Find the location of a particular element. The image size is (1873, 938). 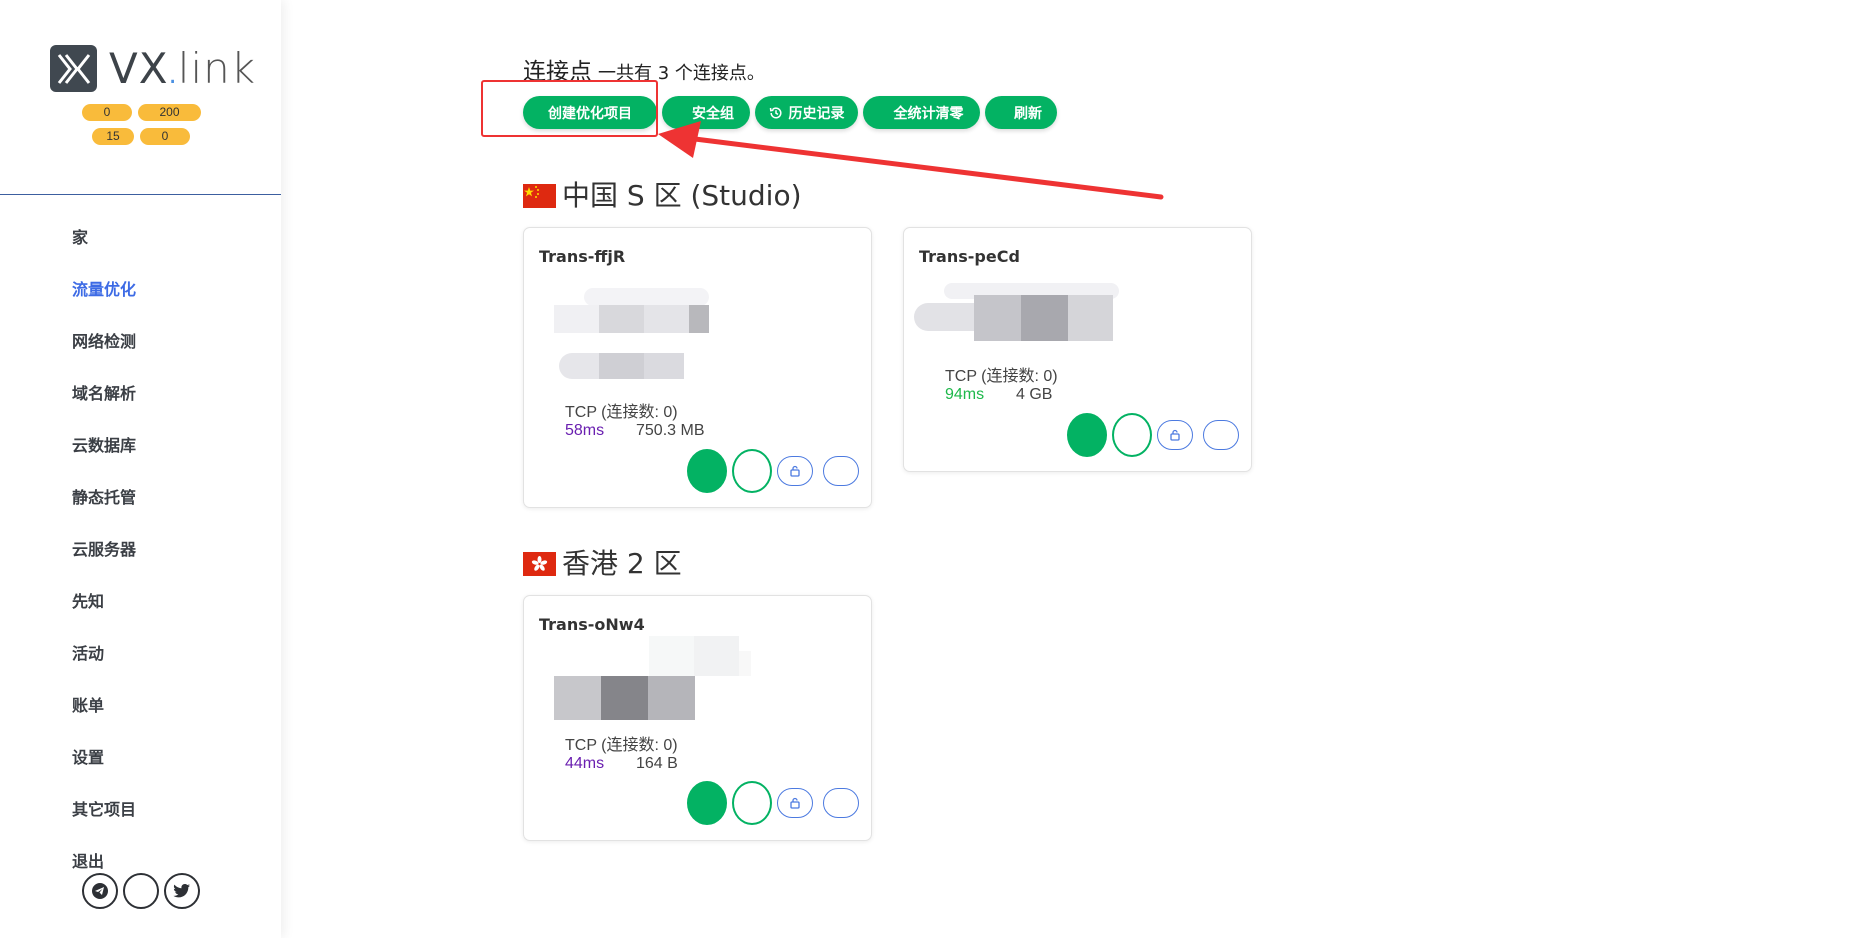

sidebar-item-billing: 账单 is located at coordinates (104, 718).